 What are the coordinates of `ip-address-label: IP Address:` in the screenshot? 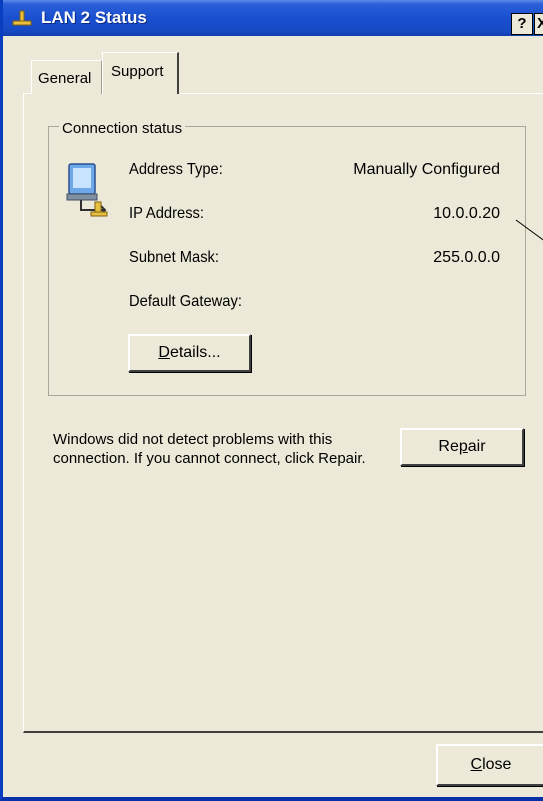 It's located at (167, 213).